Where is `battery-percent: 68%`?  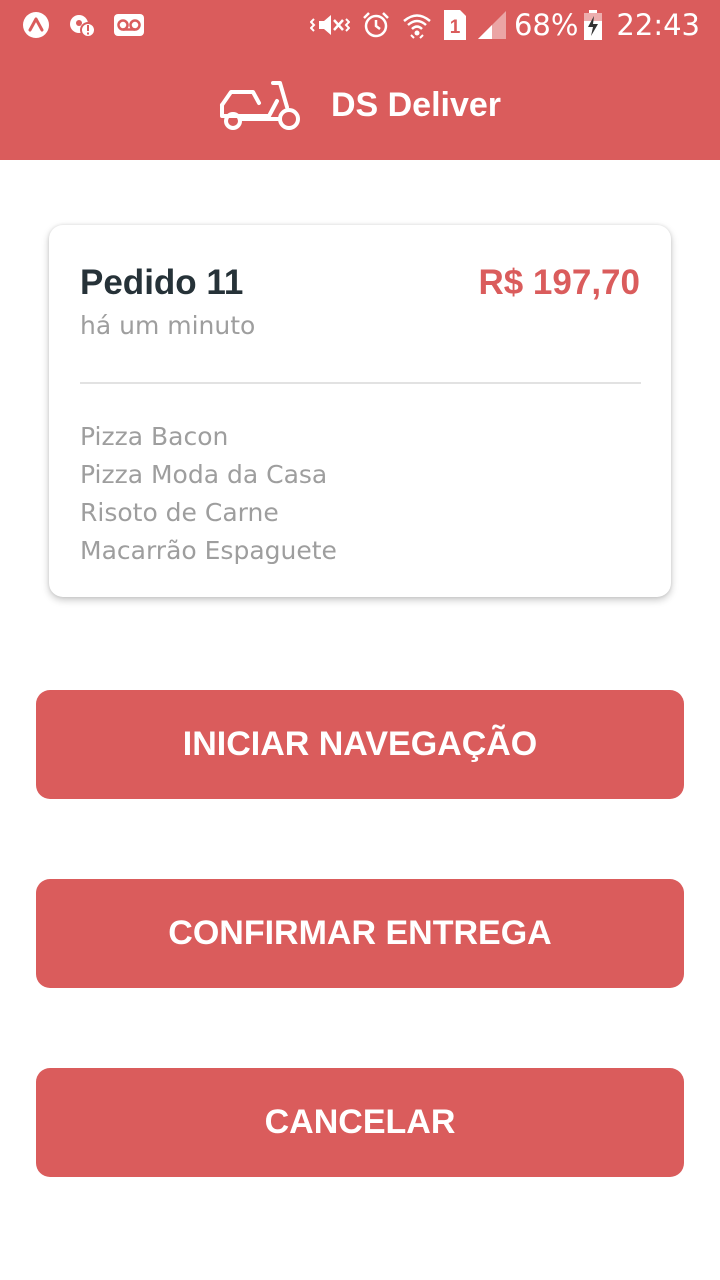 battery-percent: 68% is located at coordinates (546, 25).